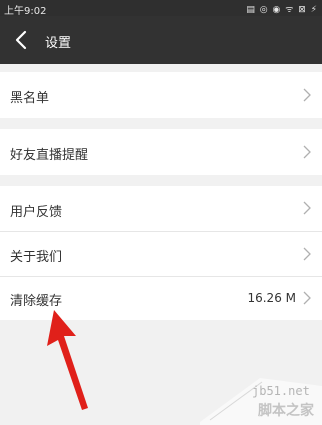  Describe the element at coordinates (161, 254) in the screenshot. I see `settings-row-about-us: 关于我们` at that location.